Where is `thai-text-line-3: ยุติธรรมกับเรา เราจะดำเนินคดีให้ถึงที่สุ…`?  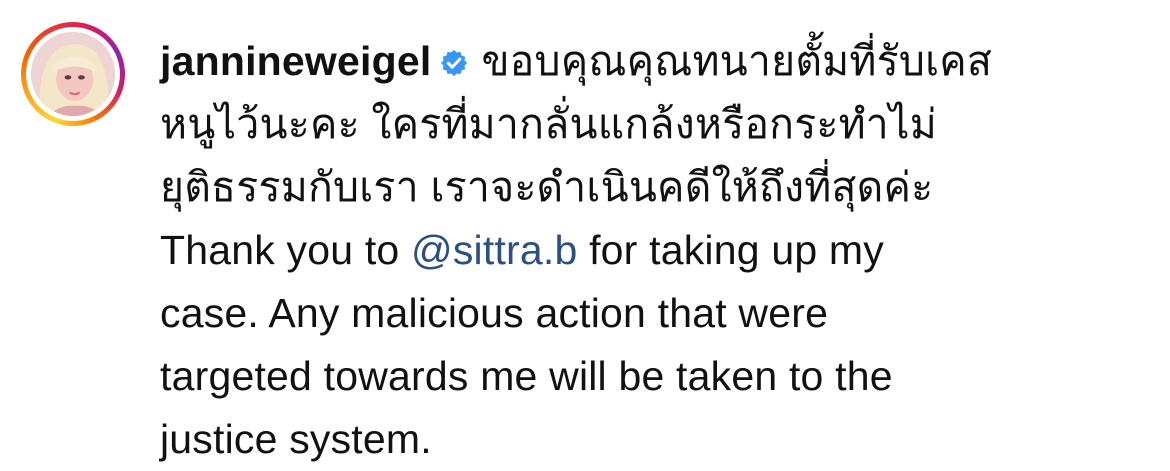 thai-text-line-3: ยุติธรรมกับเรา เราจะดำเนินคดีให้ถึงที่สุ… is located at coordinates (547, 187).